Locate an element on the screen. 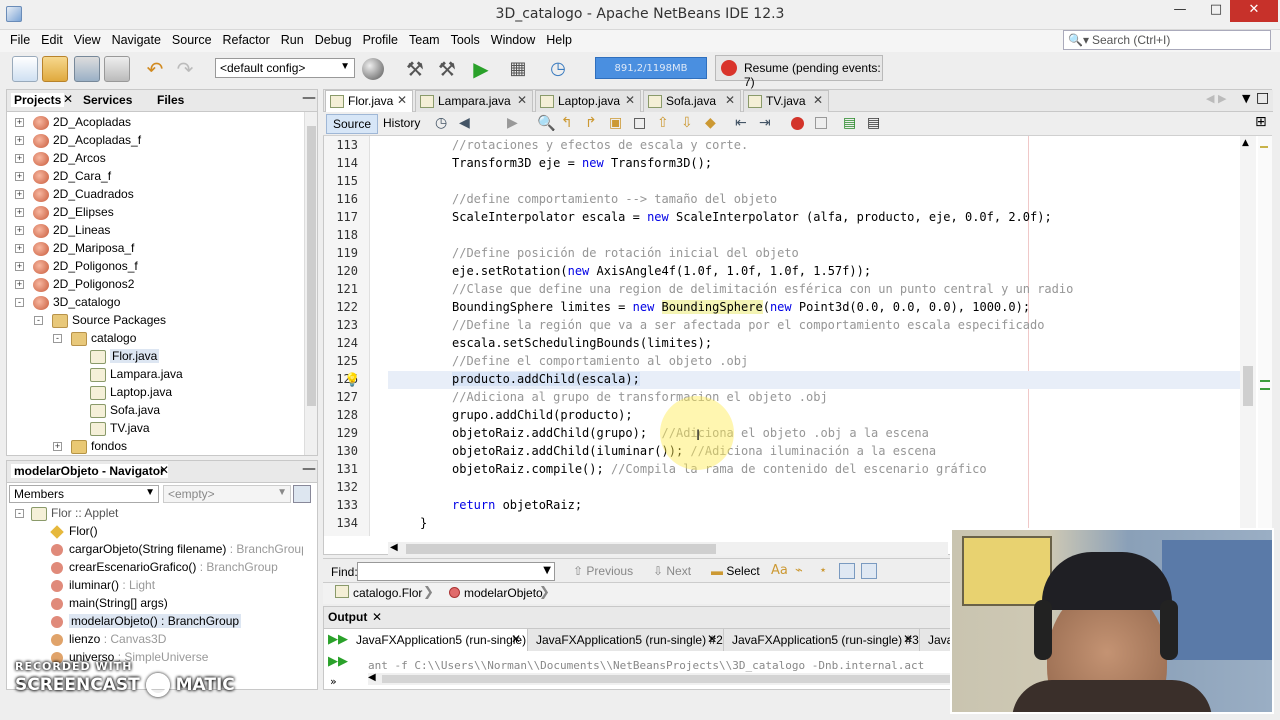  toggle-highlight-icon: ▣ is located at coordinates (615, 123).